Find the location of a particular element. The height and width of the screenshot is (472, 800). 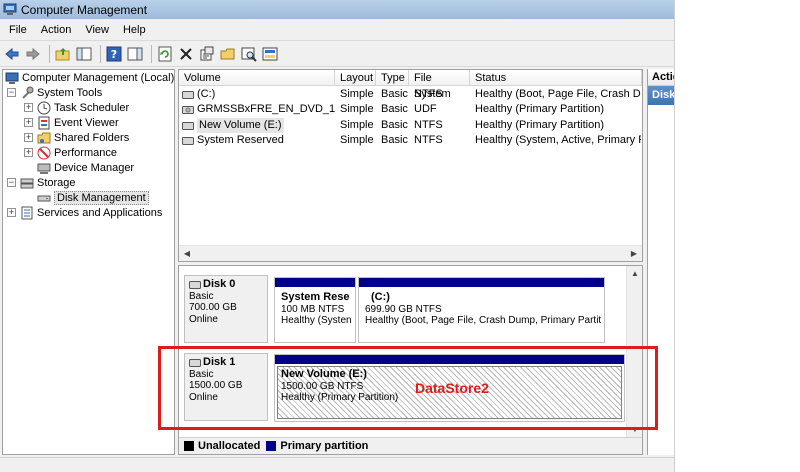

tools-icon is located at coordinates (28, 92).